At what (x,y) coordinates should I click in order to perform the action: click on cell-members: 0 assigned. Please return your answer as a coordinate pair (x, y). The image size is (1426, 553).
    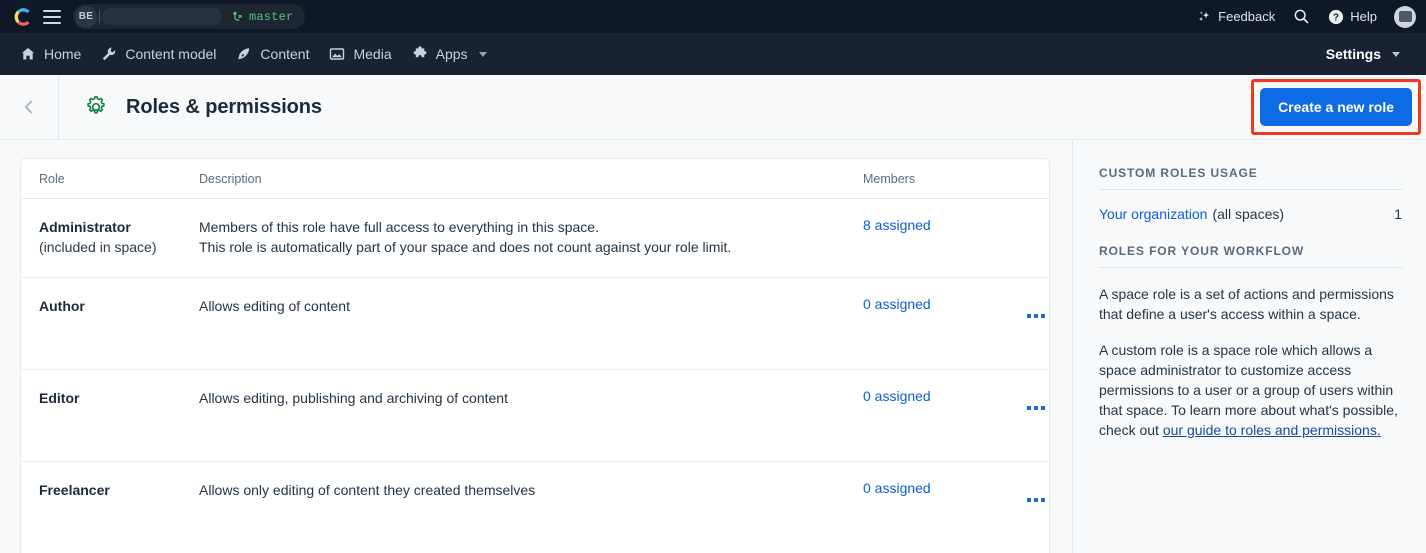
    Looking at the image, I should click on (933, 415).